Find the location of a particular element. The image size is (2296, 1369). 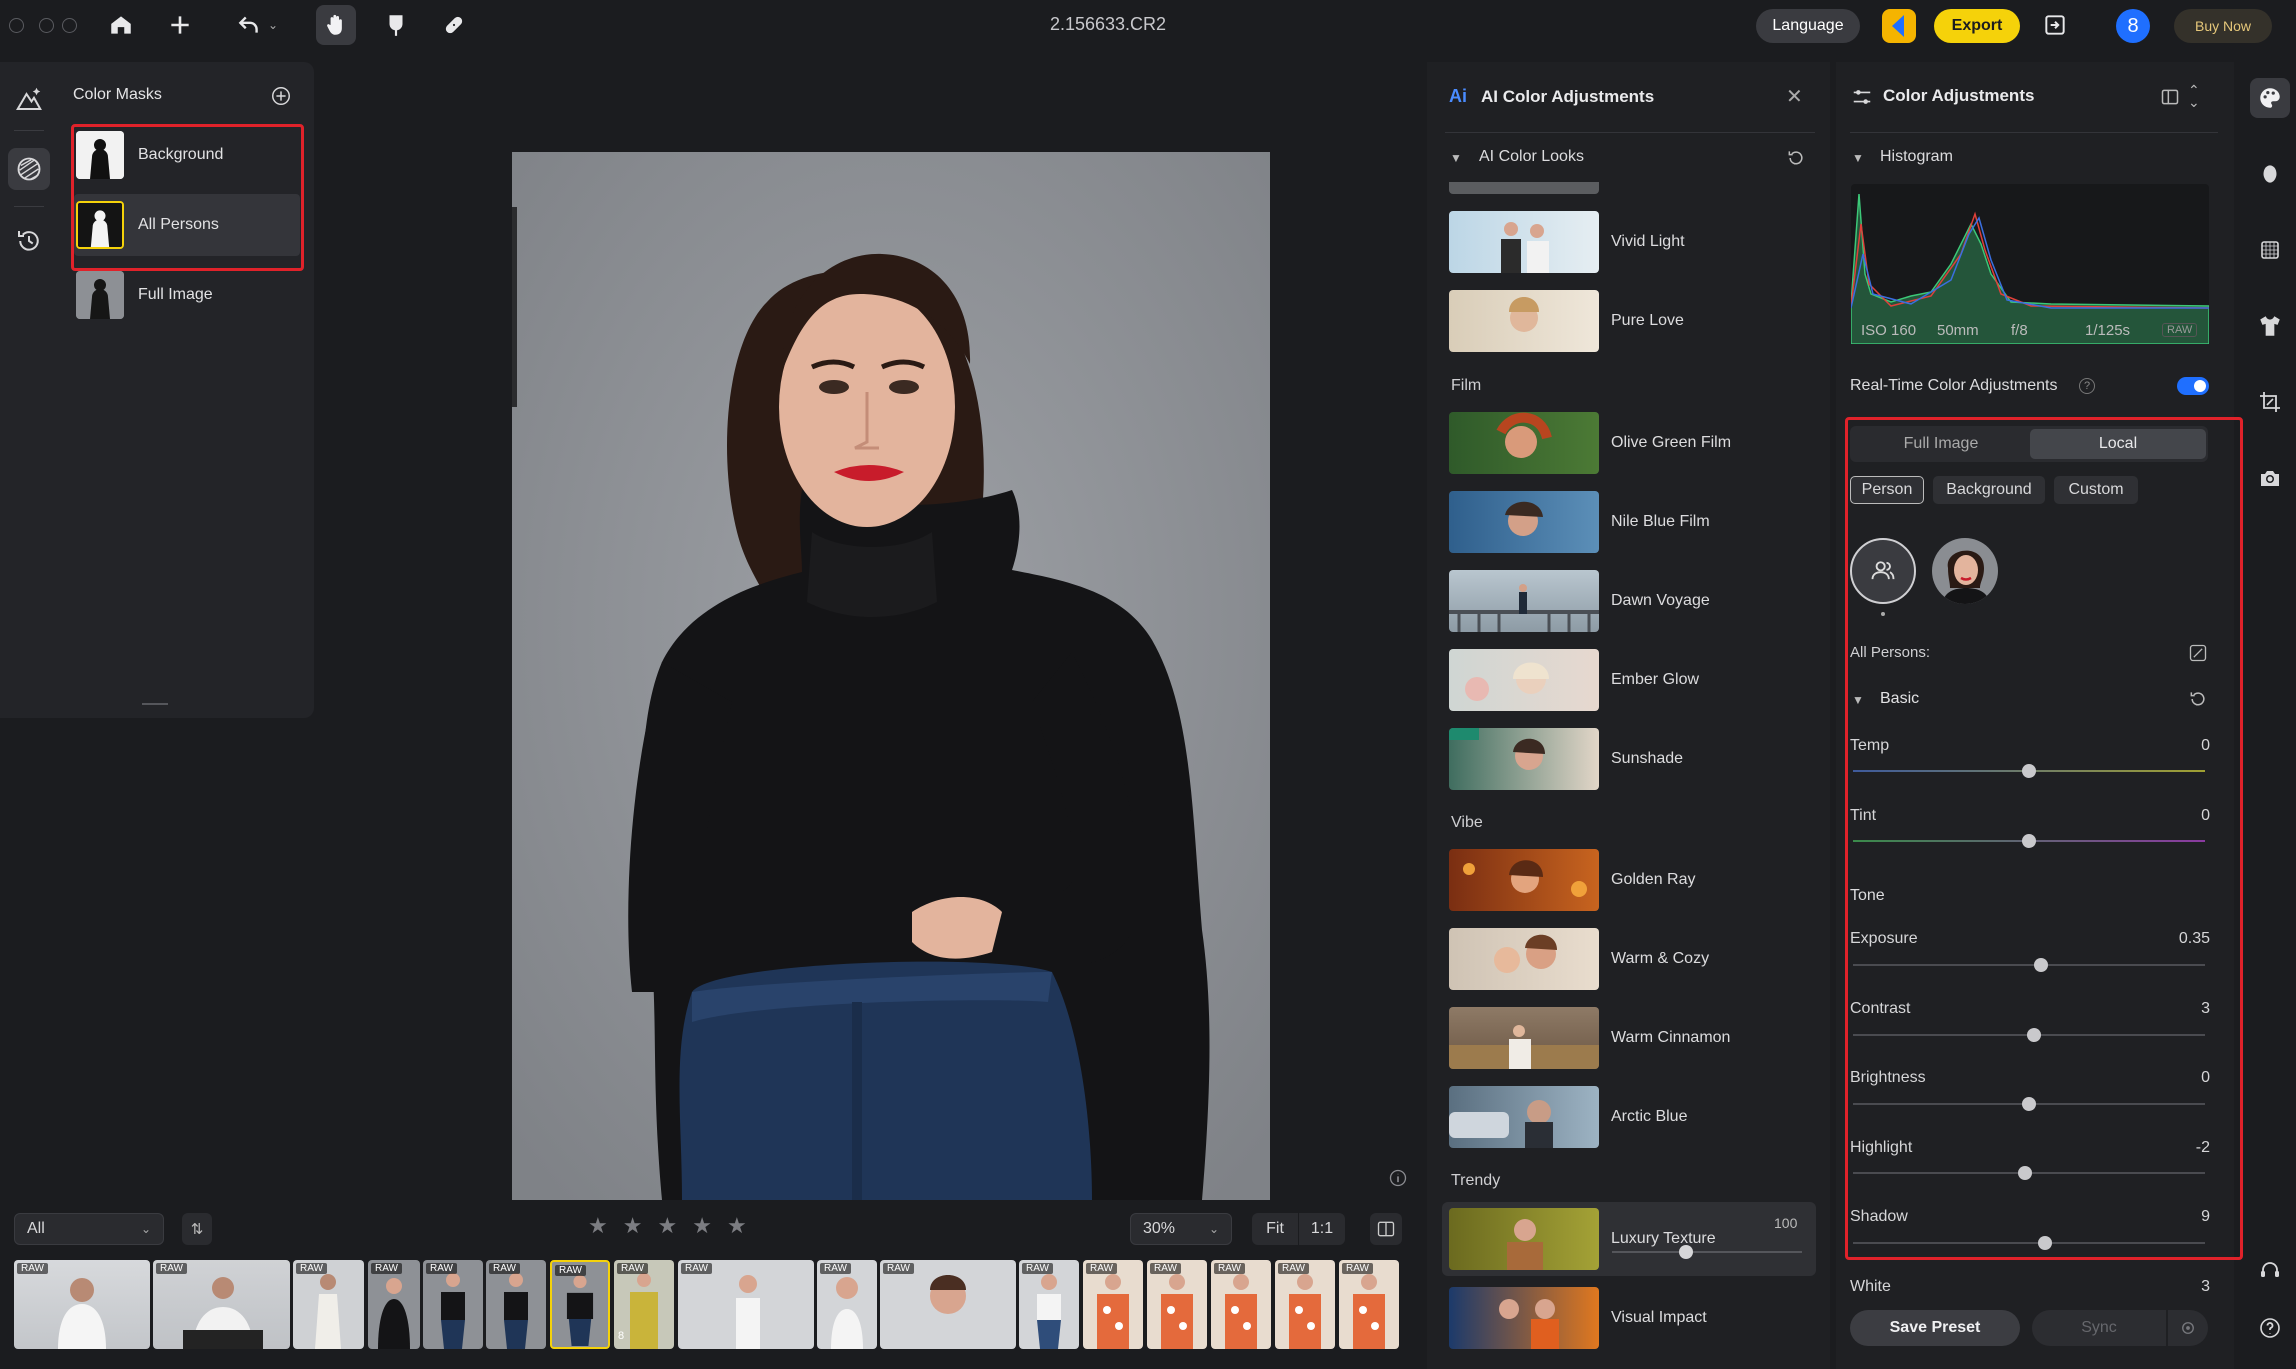

expand-collapse-icon: ⌃ ⌄ is located at coordinates (2194, 96).